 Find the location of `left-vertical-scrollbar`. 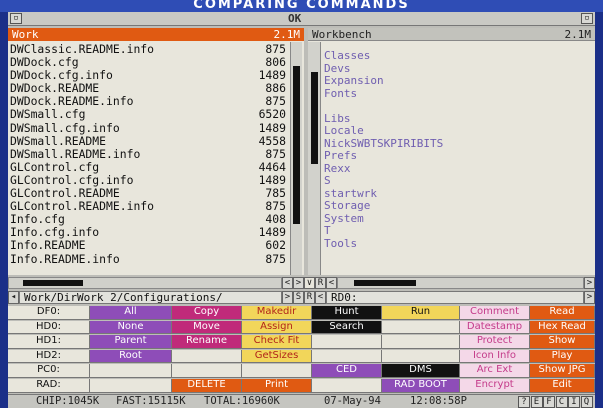

left-vertical-scrollbar is located at coordinates (296, 158).